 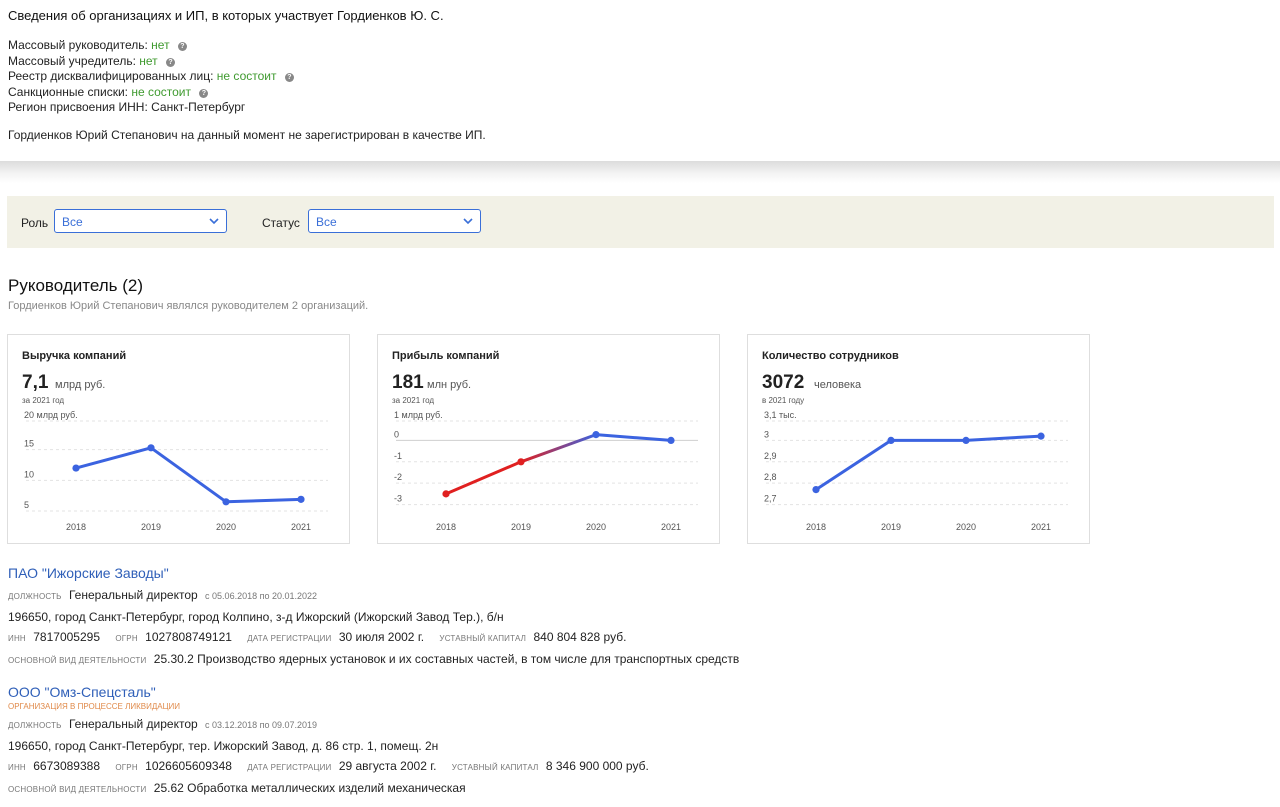 What do you see at coordinates (783, 382) in the screenshot?
I see `chart-big-value: 3072` at bounding box center [783, 382].